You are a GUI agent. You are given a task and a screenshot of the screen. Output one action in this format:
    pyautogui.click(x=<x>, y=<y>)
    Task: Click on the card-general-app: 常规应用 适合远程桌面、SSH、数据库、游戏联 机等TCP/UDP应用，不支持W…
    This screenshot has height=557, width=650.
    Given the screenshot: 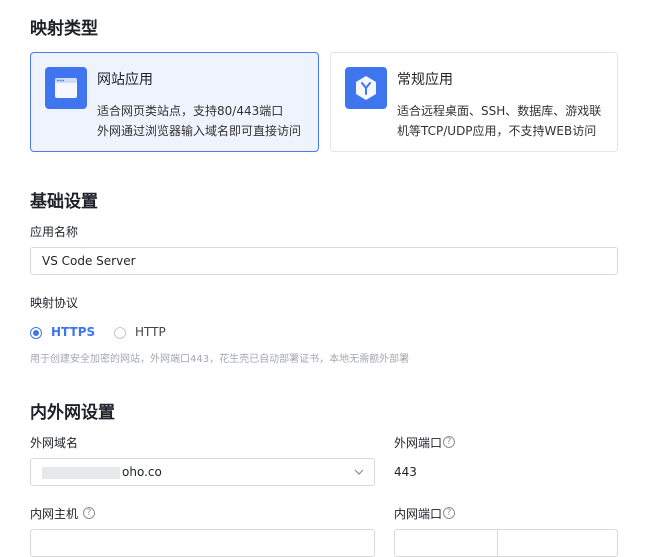 What is the action you would take?
    pyautogui.click(x=474, y=102)
    